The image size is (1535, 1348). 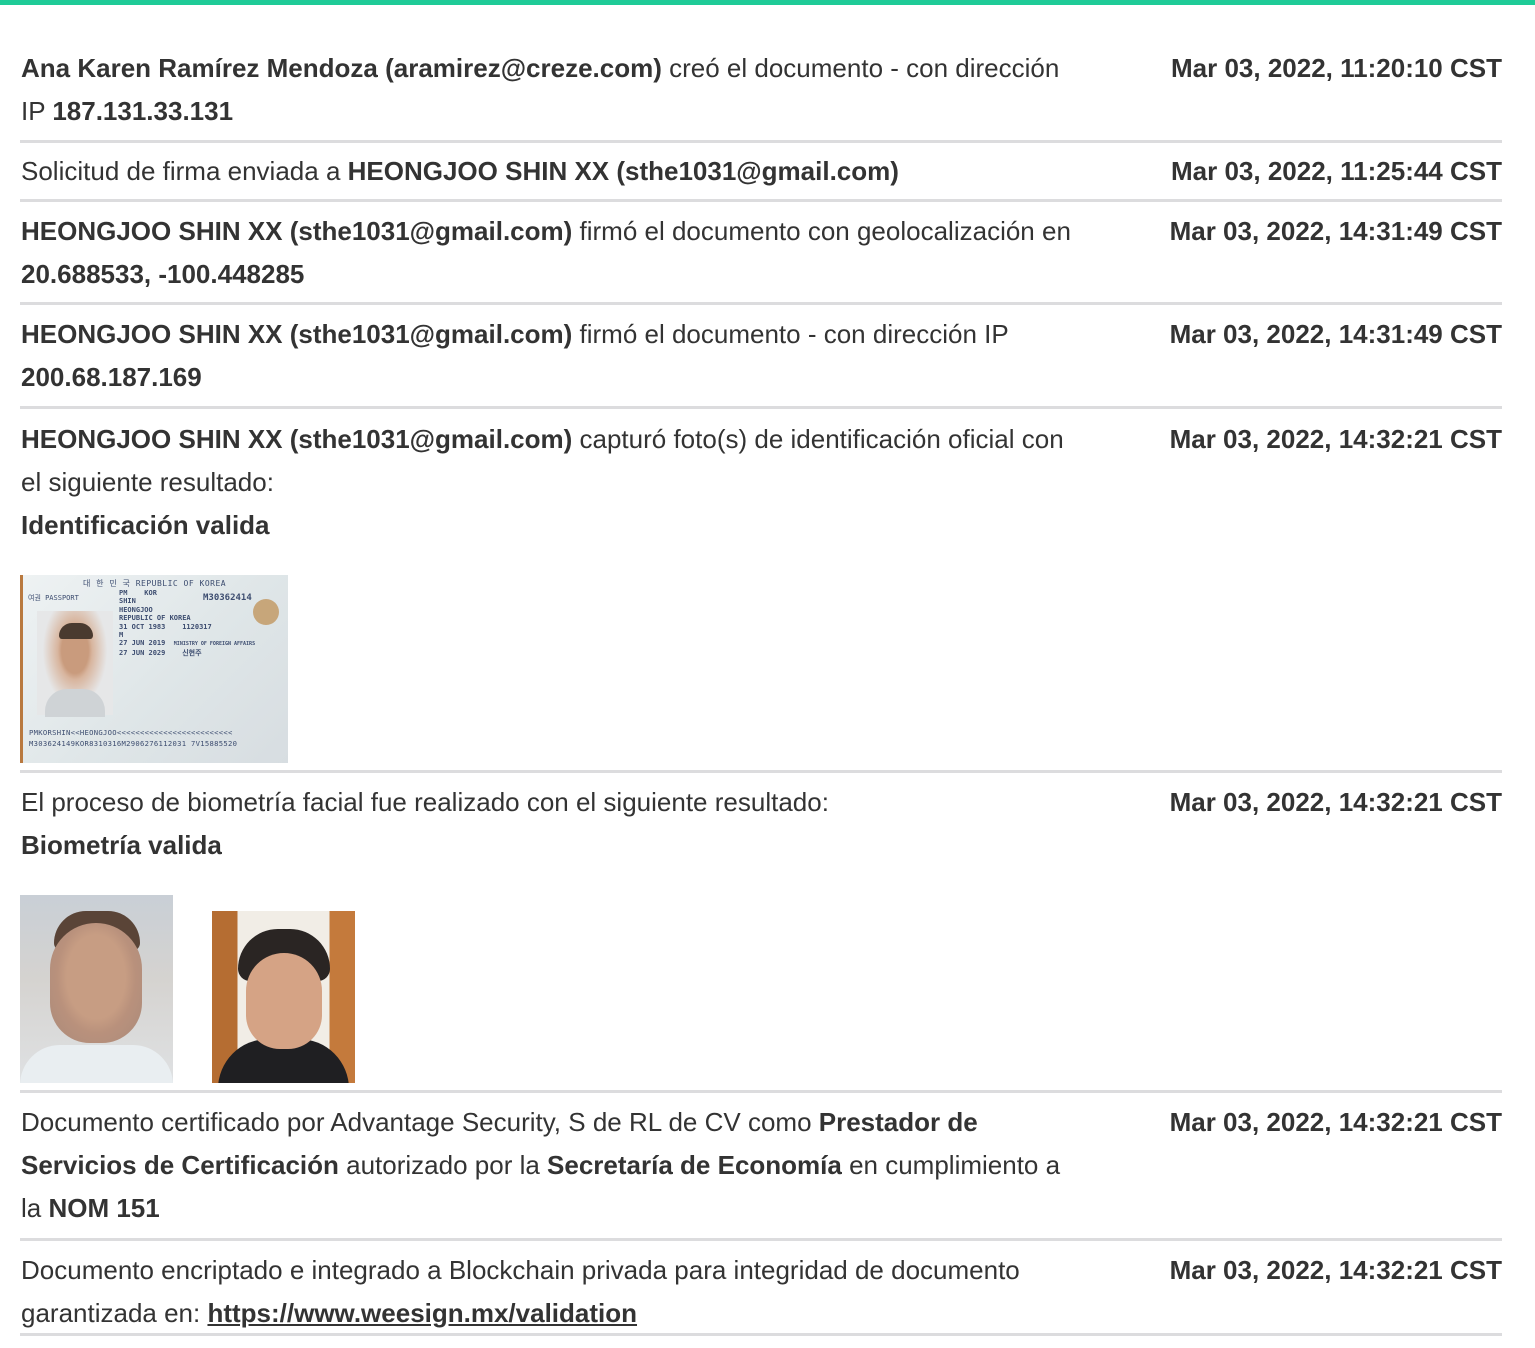 What do you see at coordinates (123, 593) in the screenshot?
I see `passport-type: PM` at bounding box center [123, 593].